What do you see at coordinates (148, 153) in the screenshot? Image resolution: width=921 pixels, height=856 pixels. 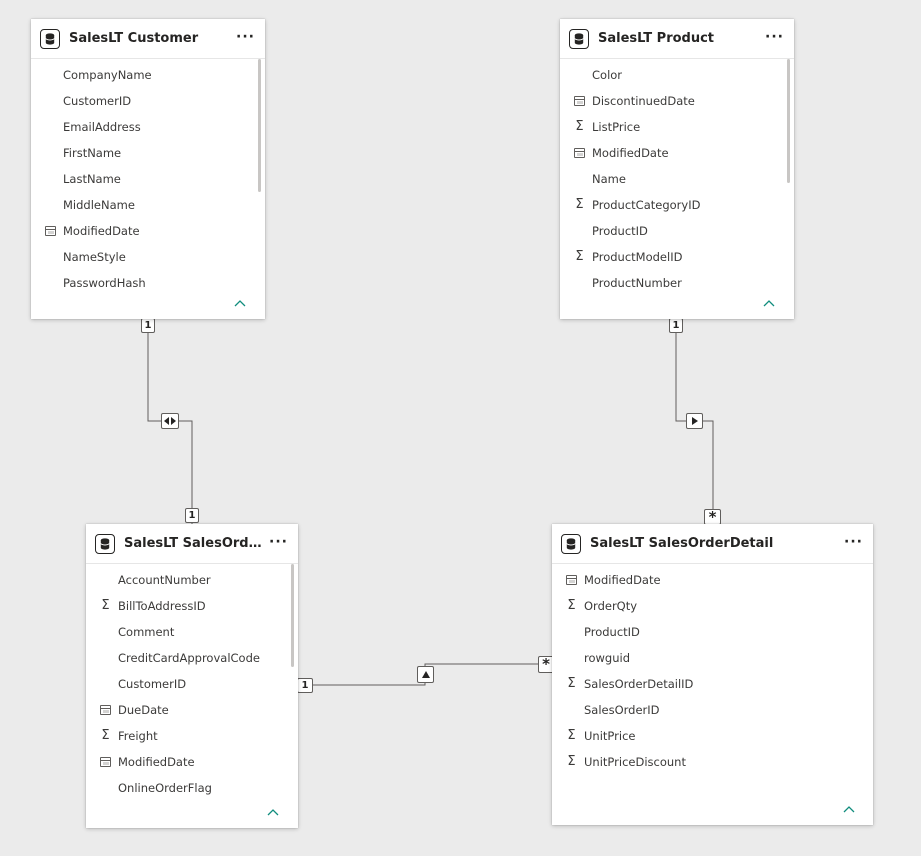 I see `field-row: FirstName` at bounding box center [148, 153].